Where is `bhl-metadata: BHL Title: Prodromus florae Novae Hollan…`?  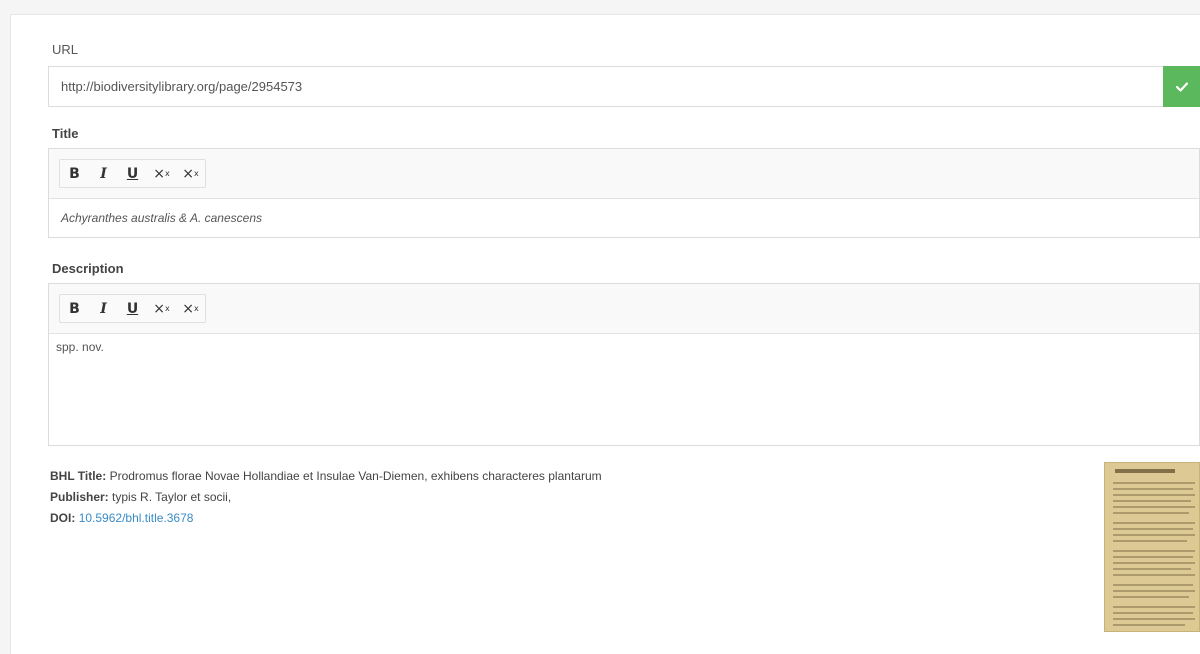
bhl-metadata: BHL Title: Prodromus florae Novae Hollan… is located at coordinates (326, 497).